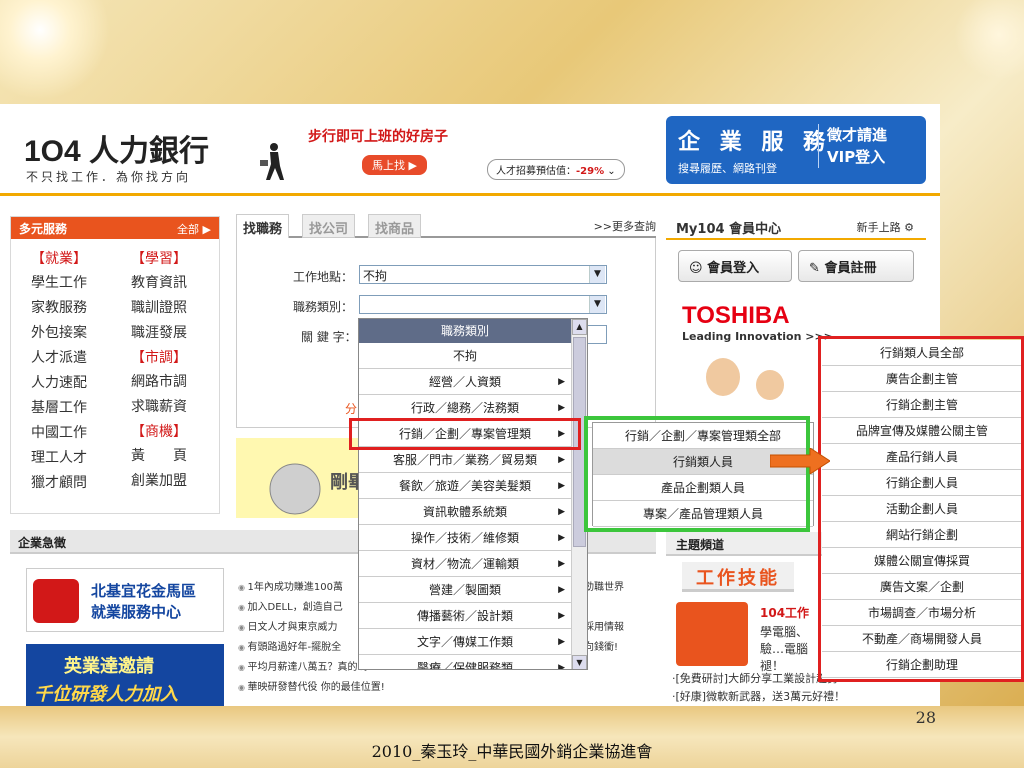 This screenshot has height=768, width=1024. Describe the element at coordinates (869, 146) in the screenshot. I see `vip-login: 徵才請進 VIP登入` at that location.